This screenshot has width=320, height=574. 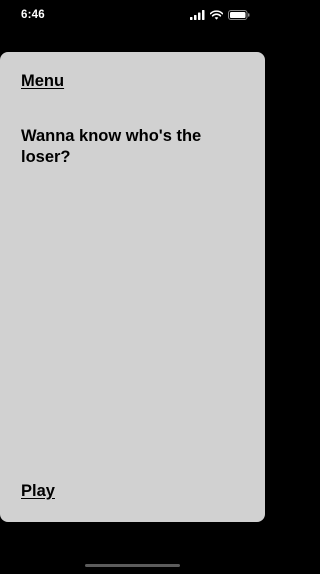 What do you see at coordinates (33, 15) in the screenshot?
I see `status-time: 6:46` at bounding box center [33, 15].